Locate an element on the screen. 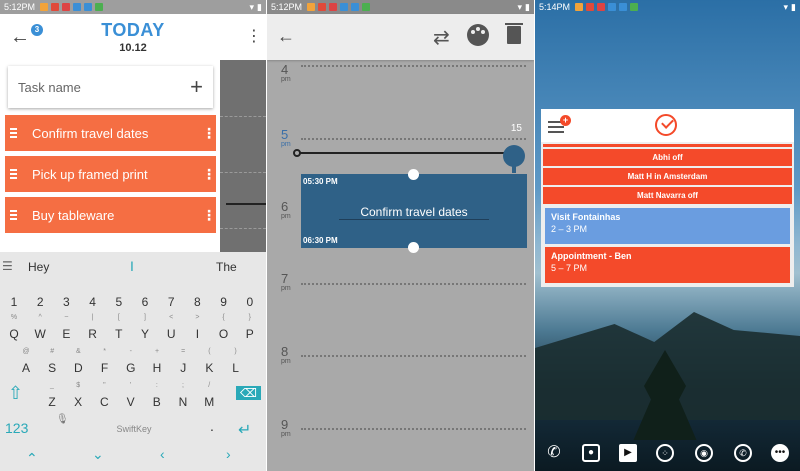 The height and width of the screenshot is (471, 800). key-p: } P is located at coordinates (250, 329).